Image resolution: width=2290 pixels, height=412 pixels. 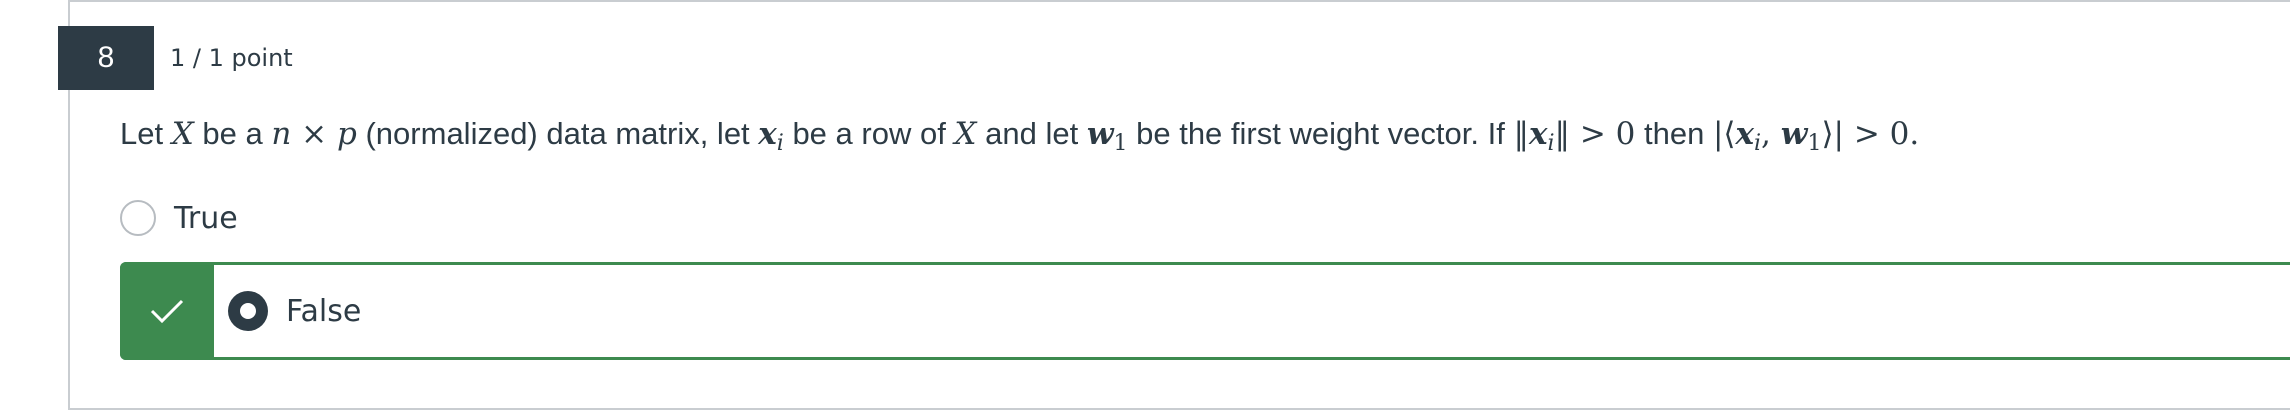 What do you see at coordinates (1320, 133) in the screenshot?
I see `prompt-text: be the first weight vector. If` at bounding box center [1320, 133].